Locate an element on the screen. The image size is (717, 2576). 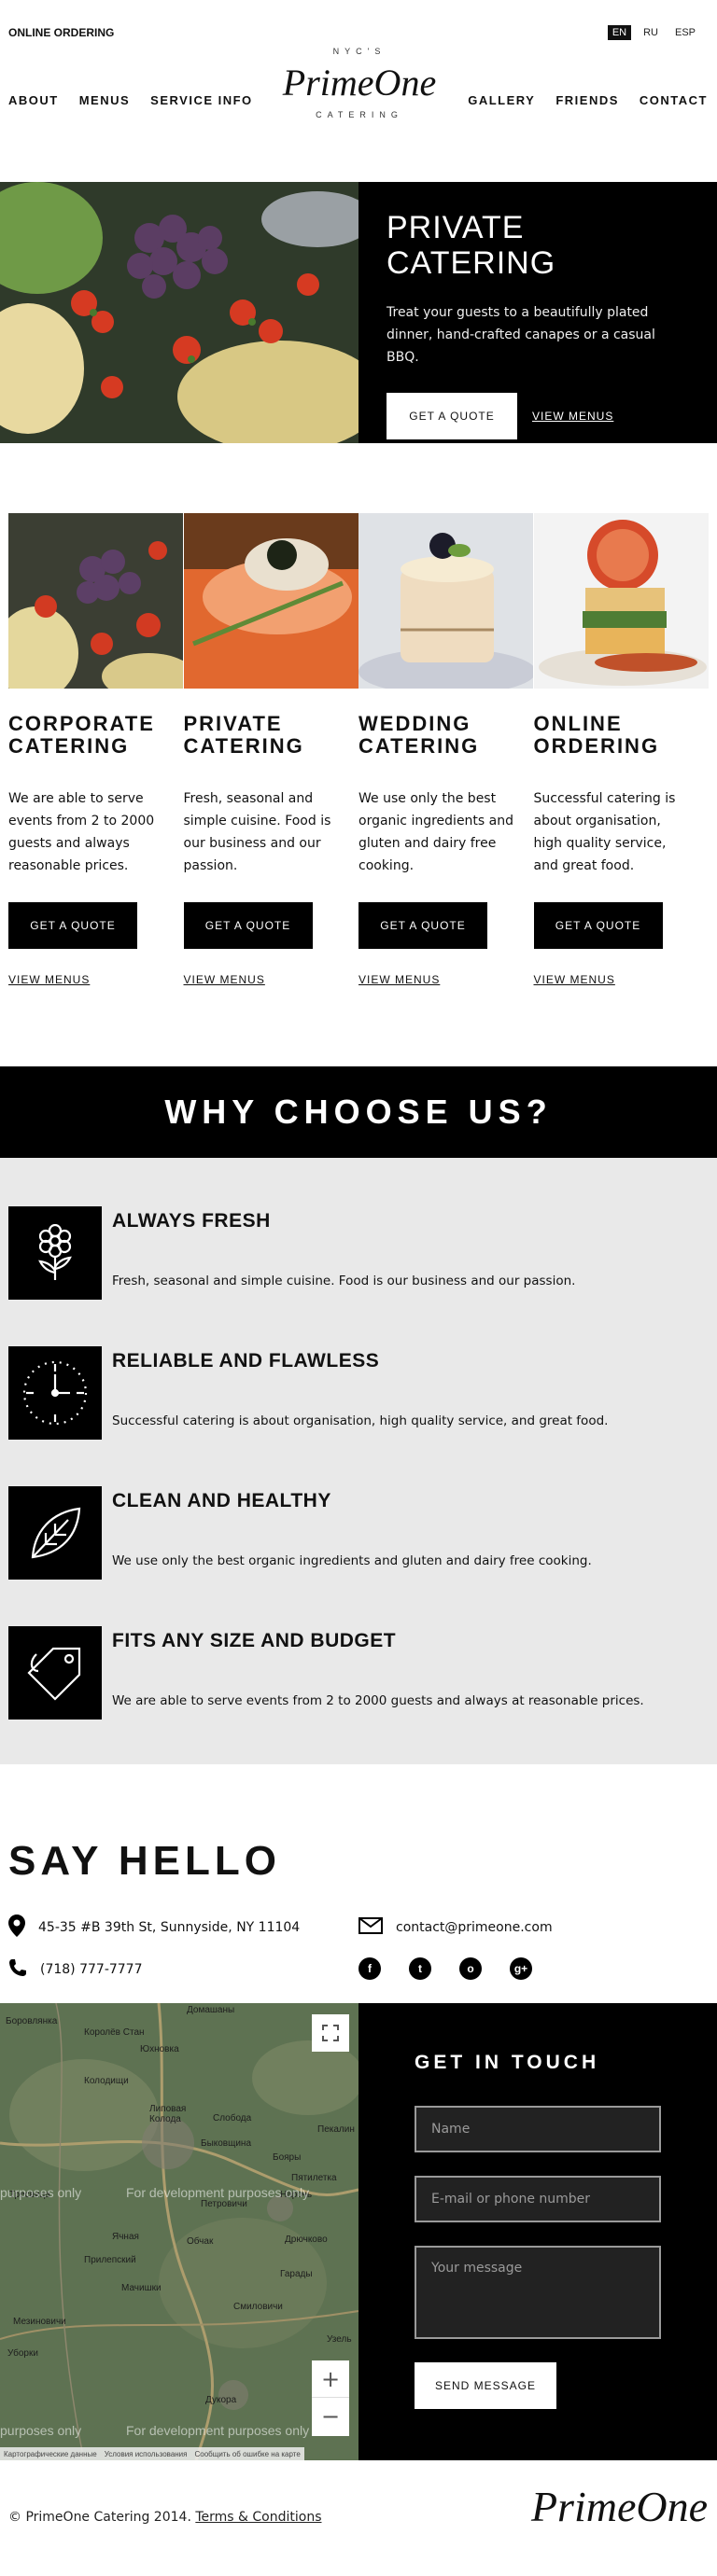
map-terms-link: Условия использования is located at coordinates (146, 2454).